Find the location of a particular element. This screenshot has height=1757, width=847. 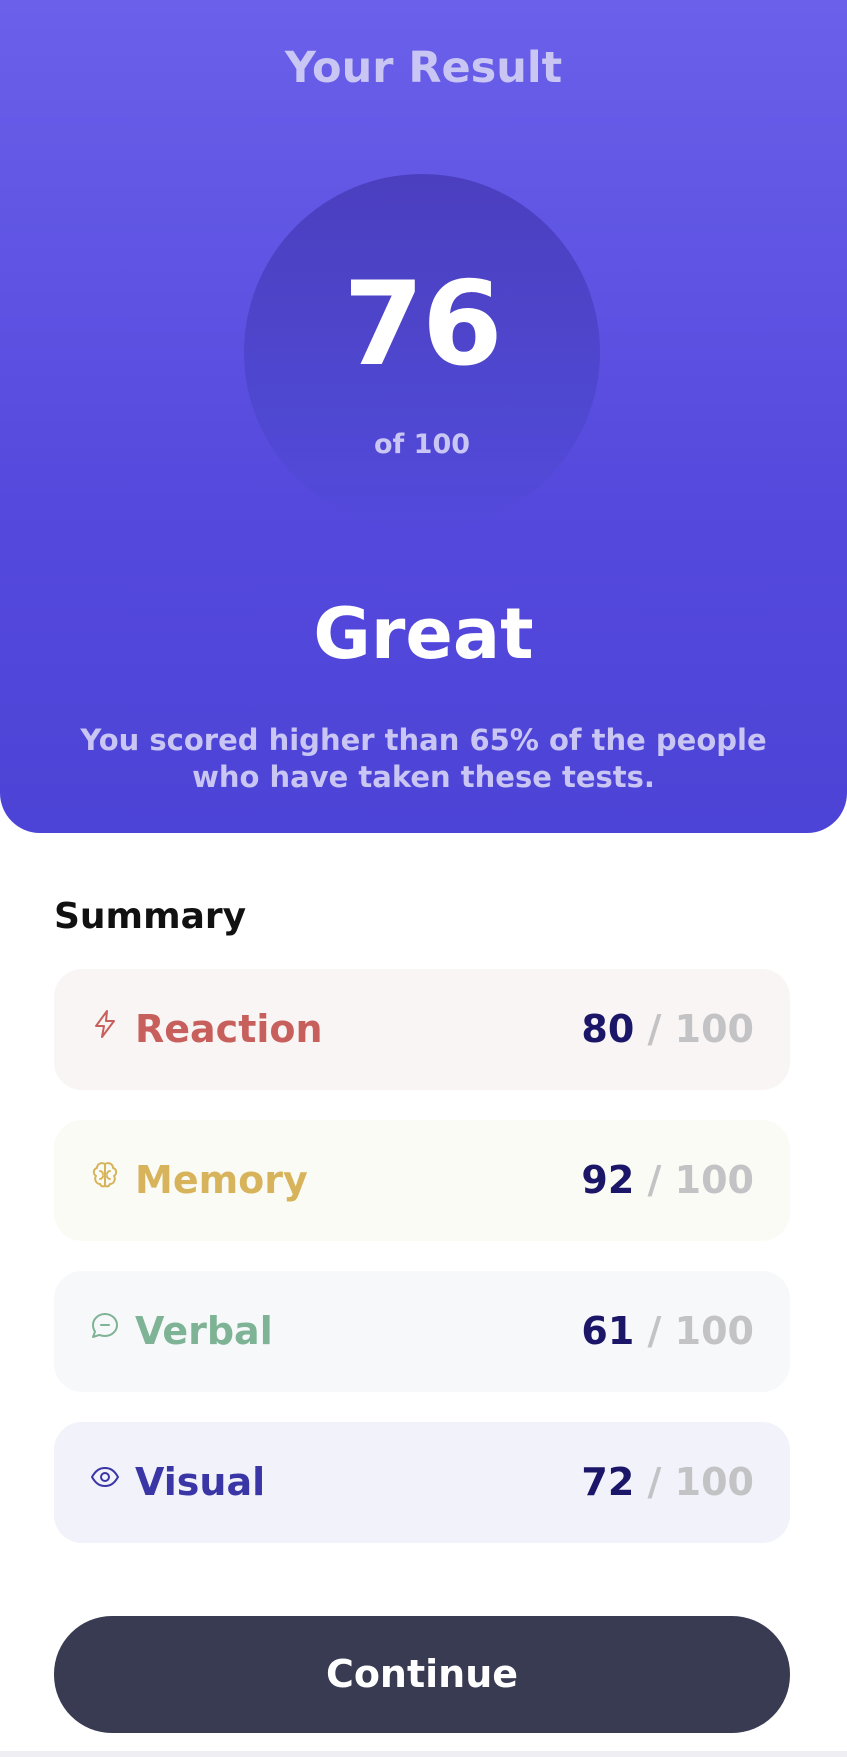

score-value-text: 61 is located at coordinates (608, 1331).